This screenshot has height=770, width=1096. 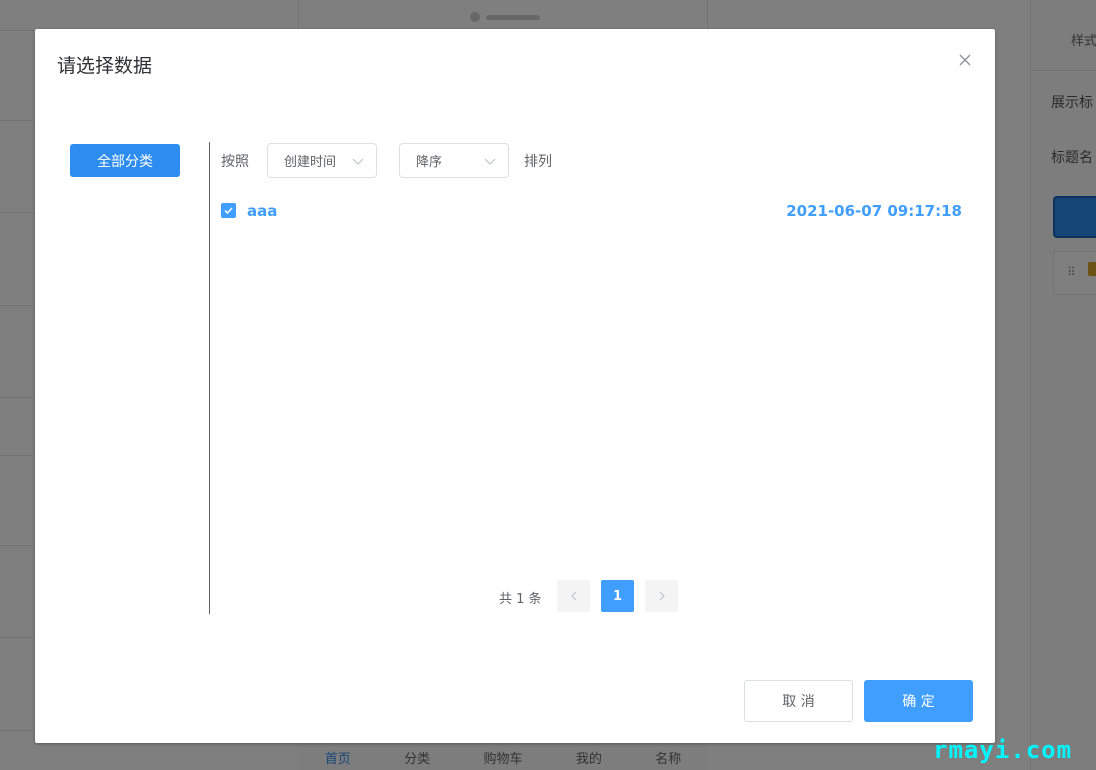 I want to click on item-checkbox, so click(x=228, y=210).